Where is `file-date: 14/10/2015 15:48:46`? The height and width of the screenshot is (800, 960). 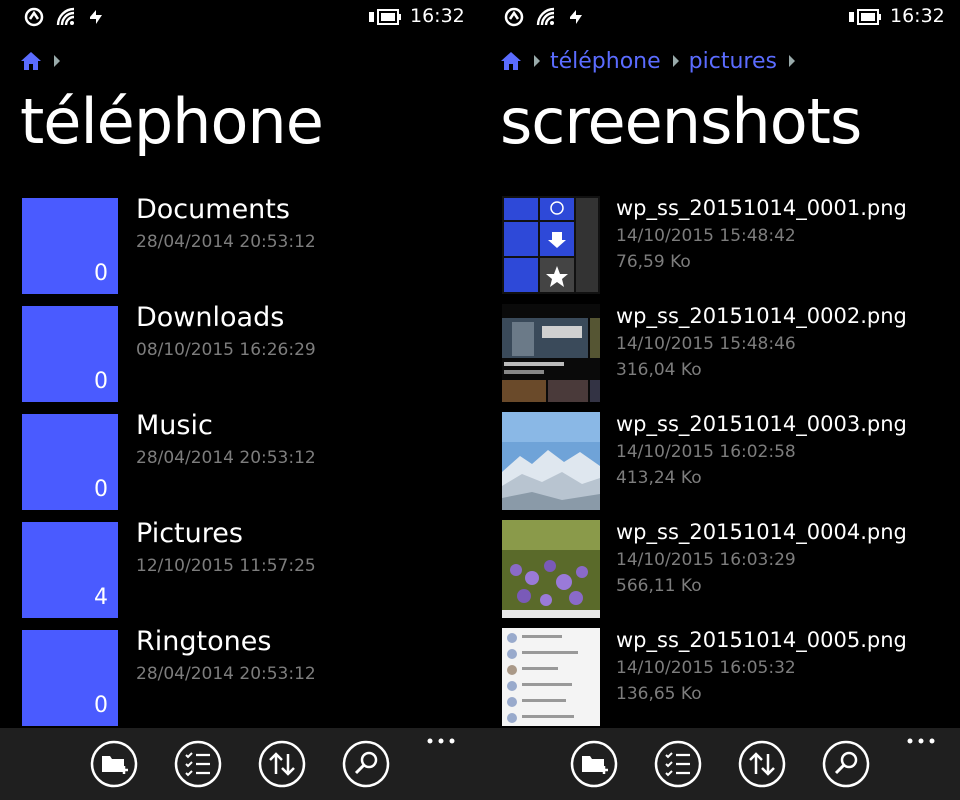
file-date: 14/10/2015 15:48:46 is located at coordinates (706, 344).